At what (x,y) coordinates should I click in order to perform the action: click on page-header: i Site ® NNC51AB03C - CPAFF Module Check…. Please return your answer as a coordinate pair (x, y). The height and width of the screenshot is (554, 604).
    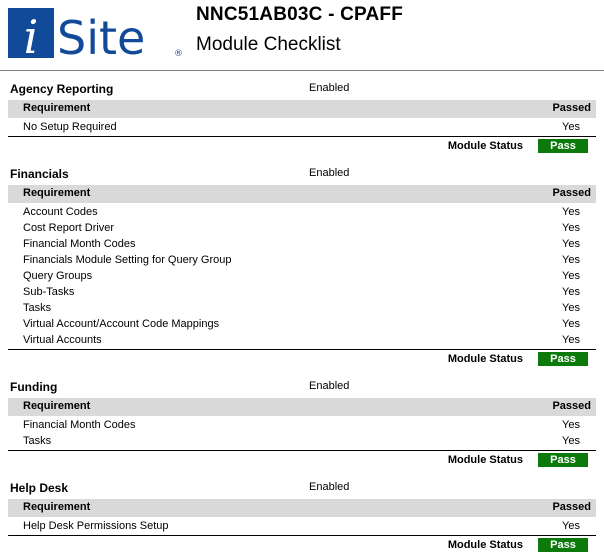
    Looking at the image, I should click on (302, 36).